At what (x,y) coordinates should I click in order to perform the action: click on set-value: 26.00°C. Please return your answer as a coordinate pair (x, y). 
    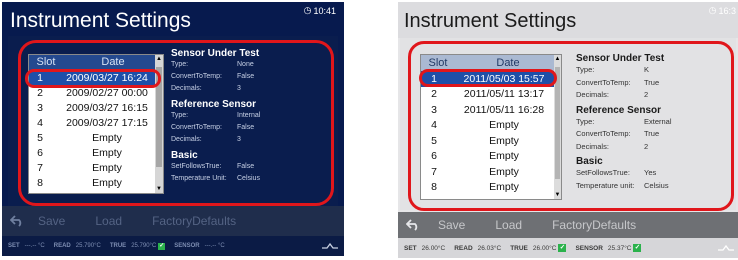
    Looking at the image, I should click on (433, 248).